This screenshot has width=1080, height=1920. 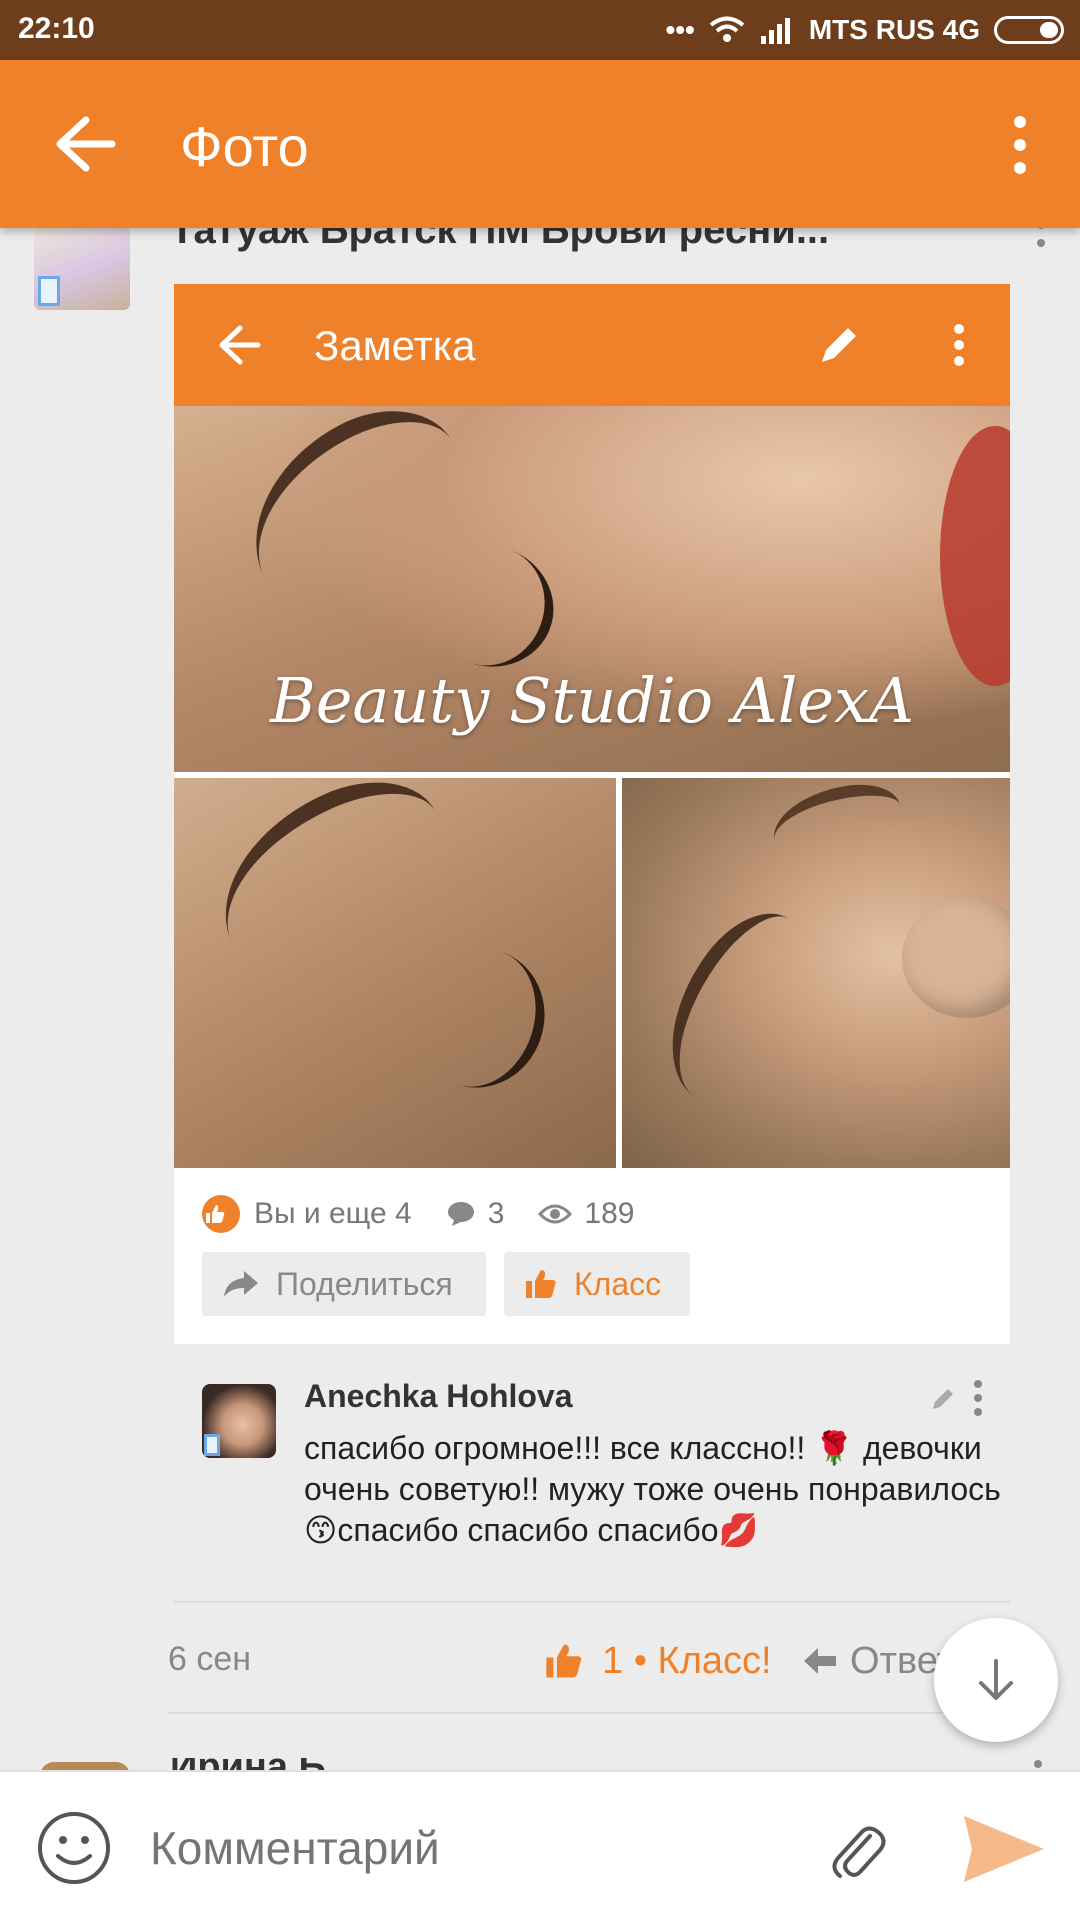 What do you see at coordinates (592, 589) in the screenshot?
I see `photo-eye-closeup-top: Beauty Studio AlexA` at bounding box center [592, 589].